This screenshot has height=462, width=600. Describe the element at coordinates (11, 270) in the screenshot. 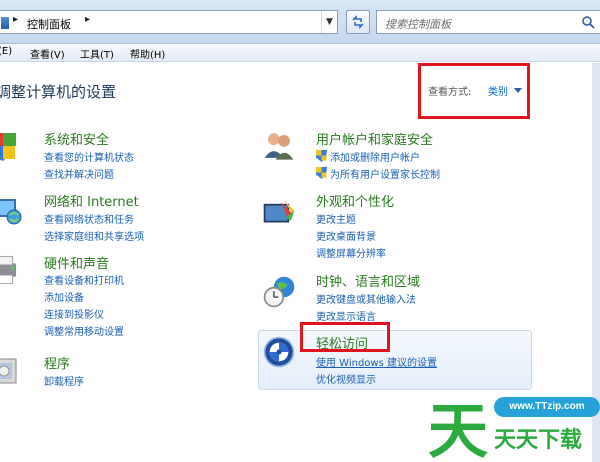

I see `printer-icon` at that location.